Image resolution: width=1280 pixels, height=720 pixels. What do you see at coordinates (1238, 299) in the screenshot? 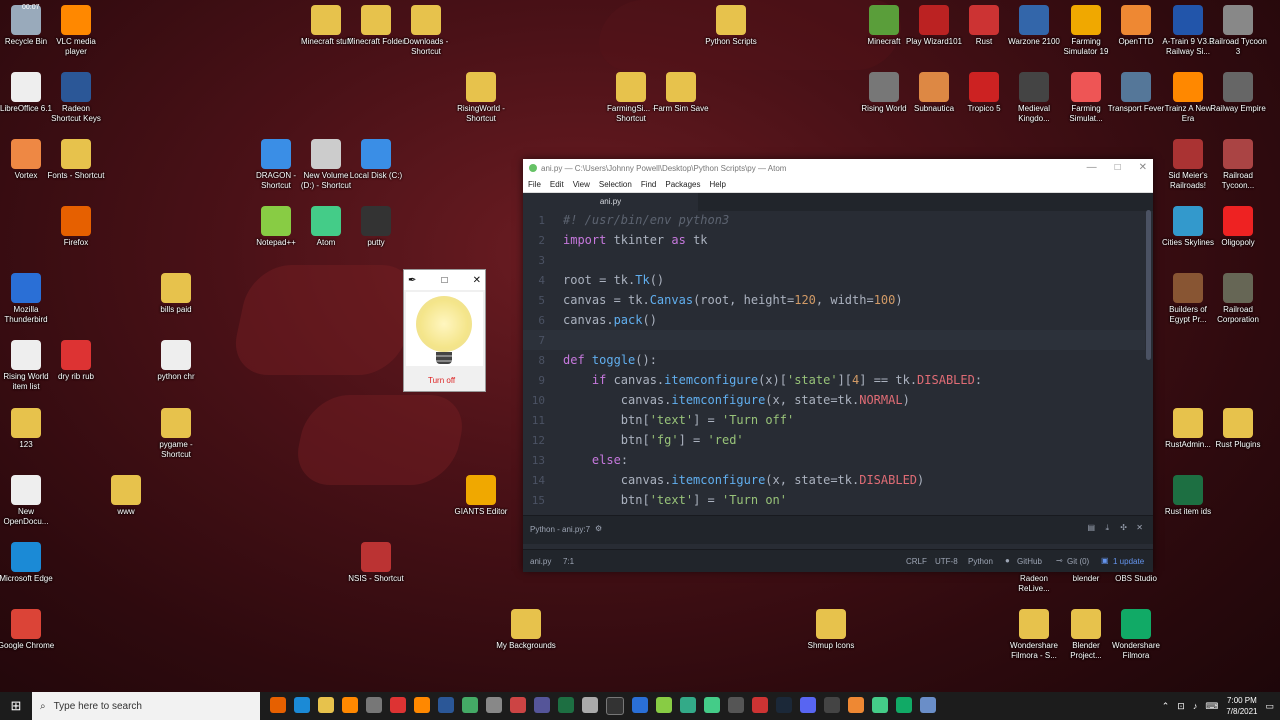
I see `desktop-icon: Railroad Corporation` at bounding box center [1238, 299].